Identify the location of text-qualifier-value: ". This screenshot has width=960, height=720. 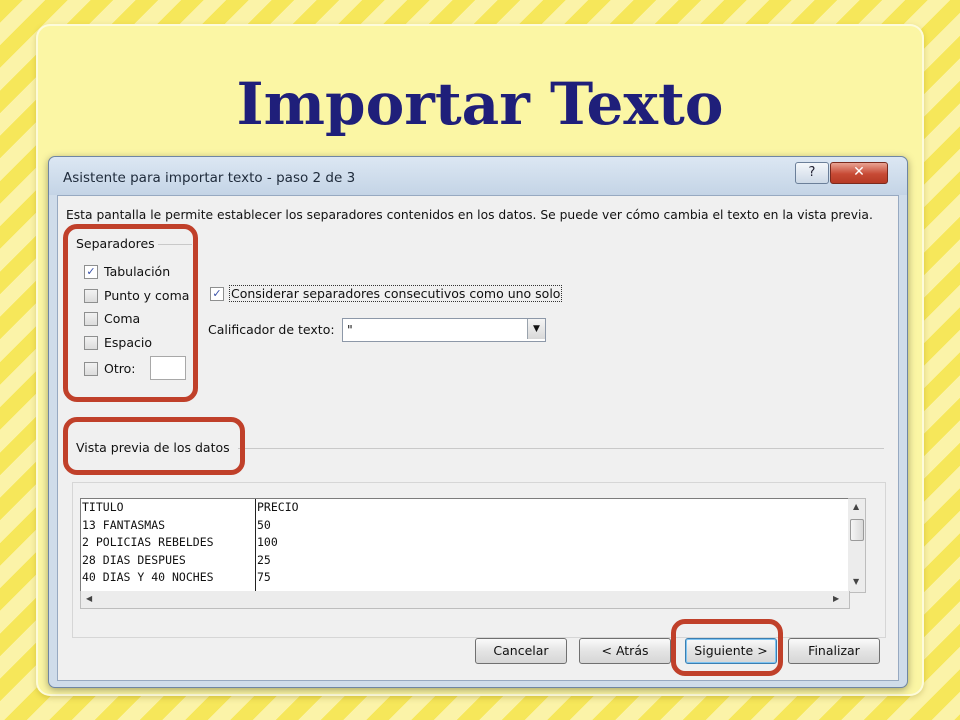
(350, 329).